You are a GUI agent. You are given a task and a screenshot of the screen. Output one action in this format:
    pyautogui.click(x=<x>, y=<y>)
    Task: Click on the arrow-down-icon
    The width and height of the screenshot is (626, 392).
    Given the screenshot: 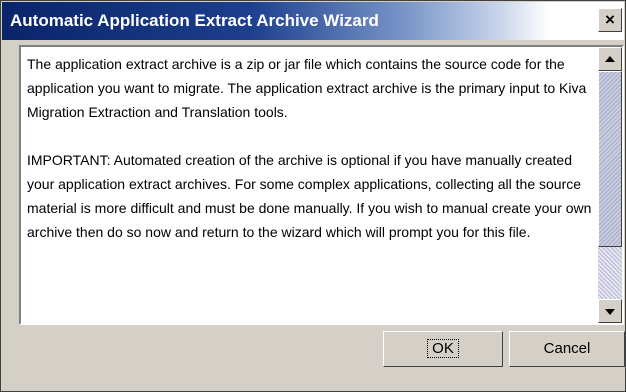 What is the action you would take?
    pyautogui.click(x=610, y=312)
    